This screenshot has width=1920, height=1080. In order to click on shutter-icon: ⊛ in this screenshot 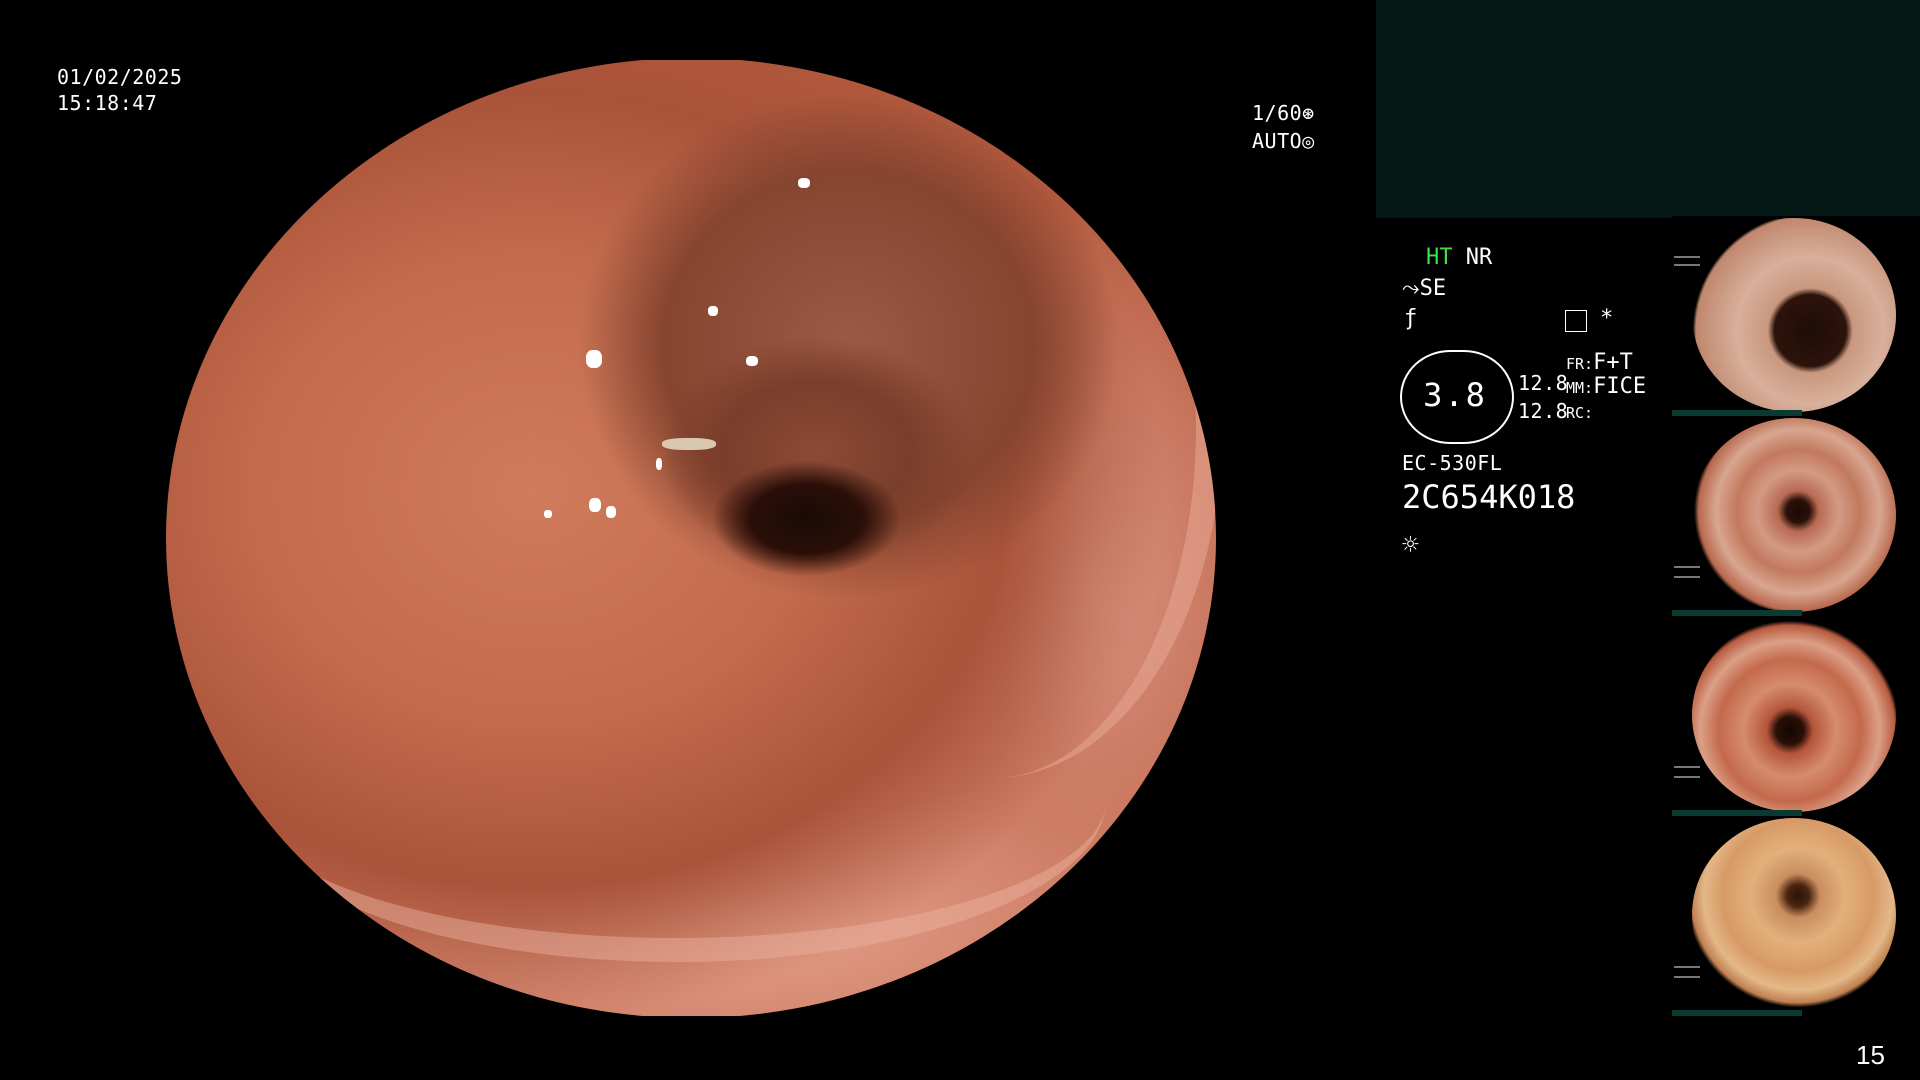, I will do `click(1308, 113)`.